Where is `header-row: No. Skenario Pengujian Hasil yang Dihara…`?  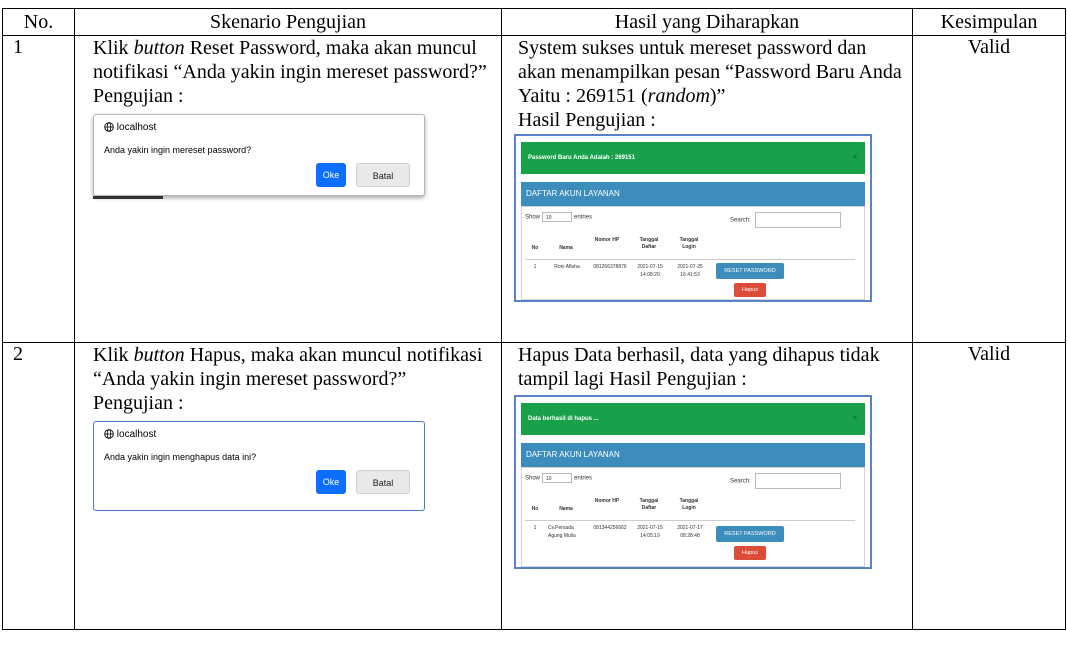
header-row: No. Skenario Pengujian Hasil yang Dihara… is located at coordinates (534, 22).